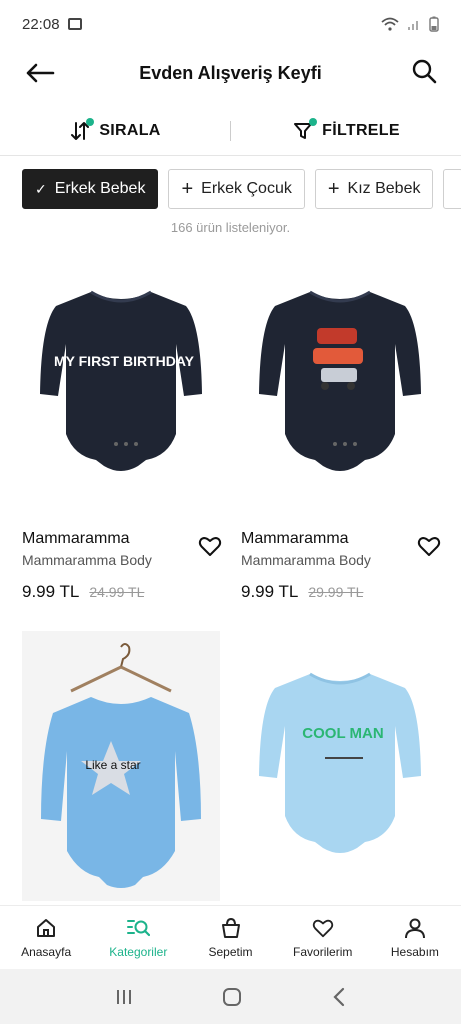 This screenshot has width=461, height=1024. I want to click on nav-label: Kategoriler, so click(138, 951).